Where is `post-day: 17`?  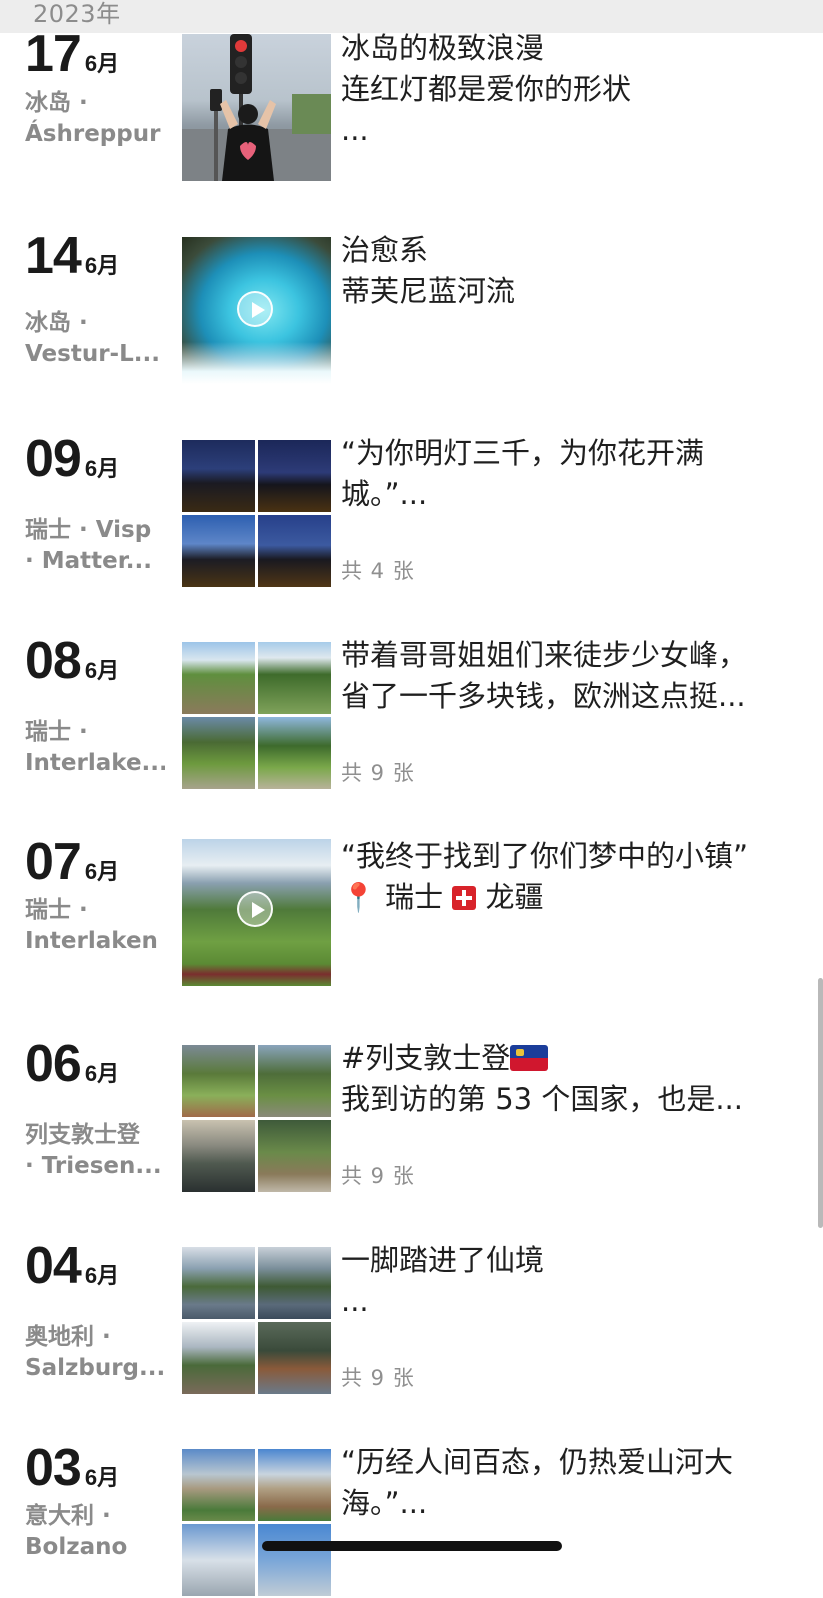
post-day: 17 is located at coordinates (53, 54).